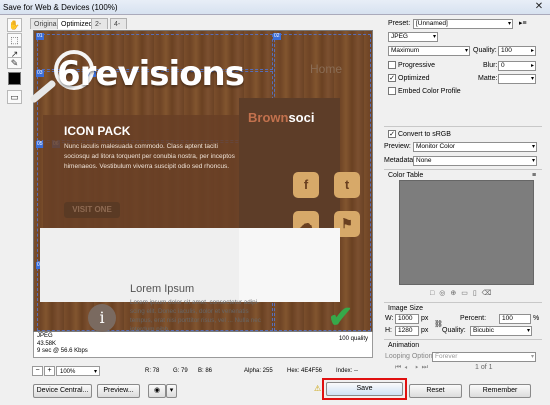 This screenshot has width=550, height=405. What do you see at coordinates (473, 318) in the screenshot?
I see `percent-label: Percent:` at bounding box center [473, 318].